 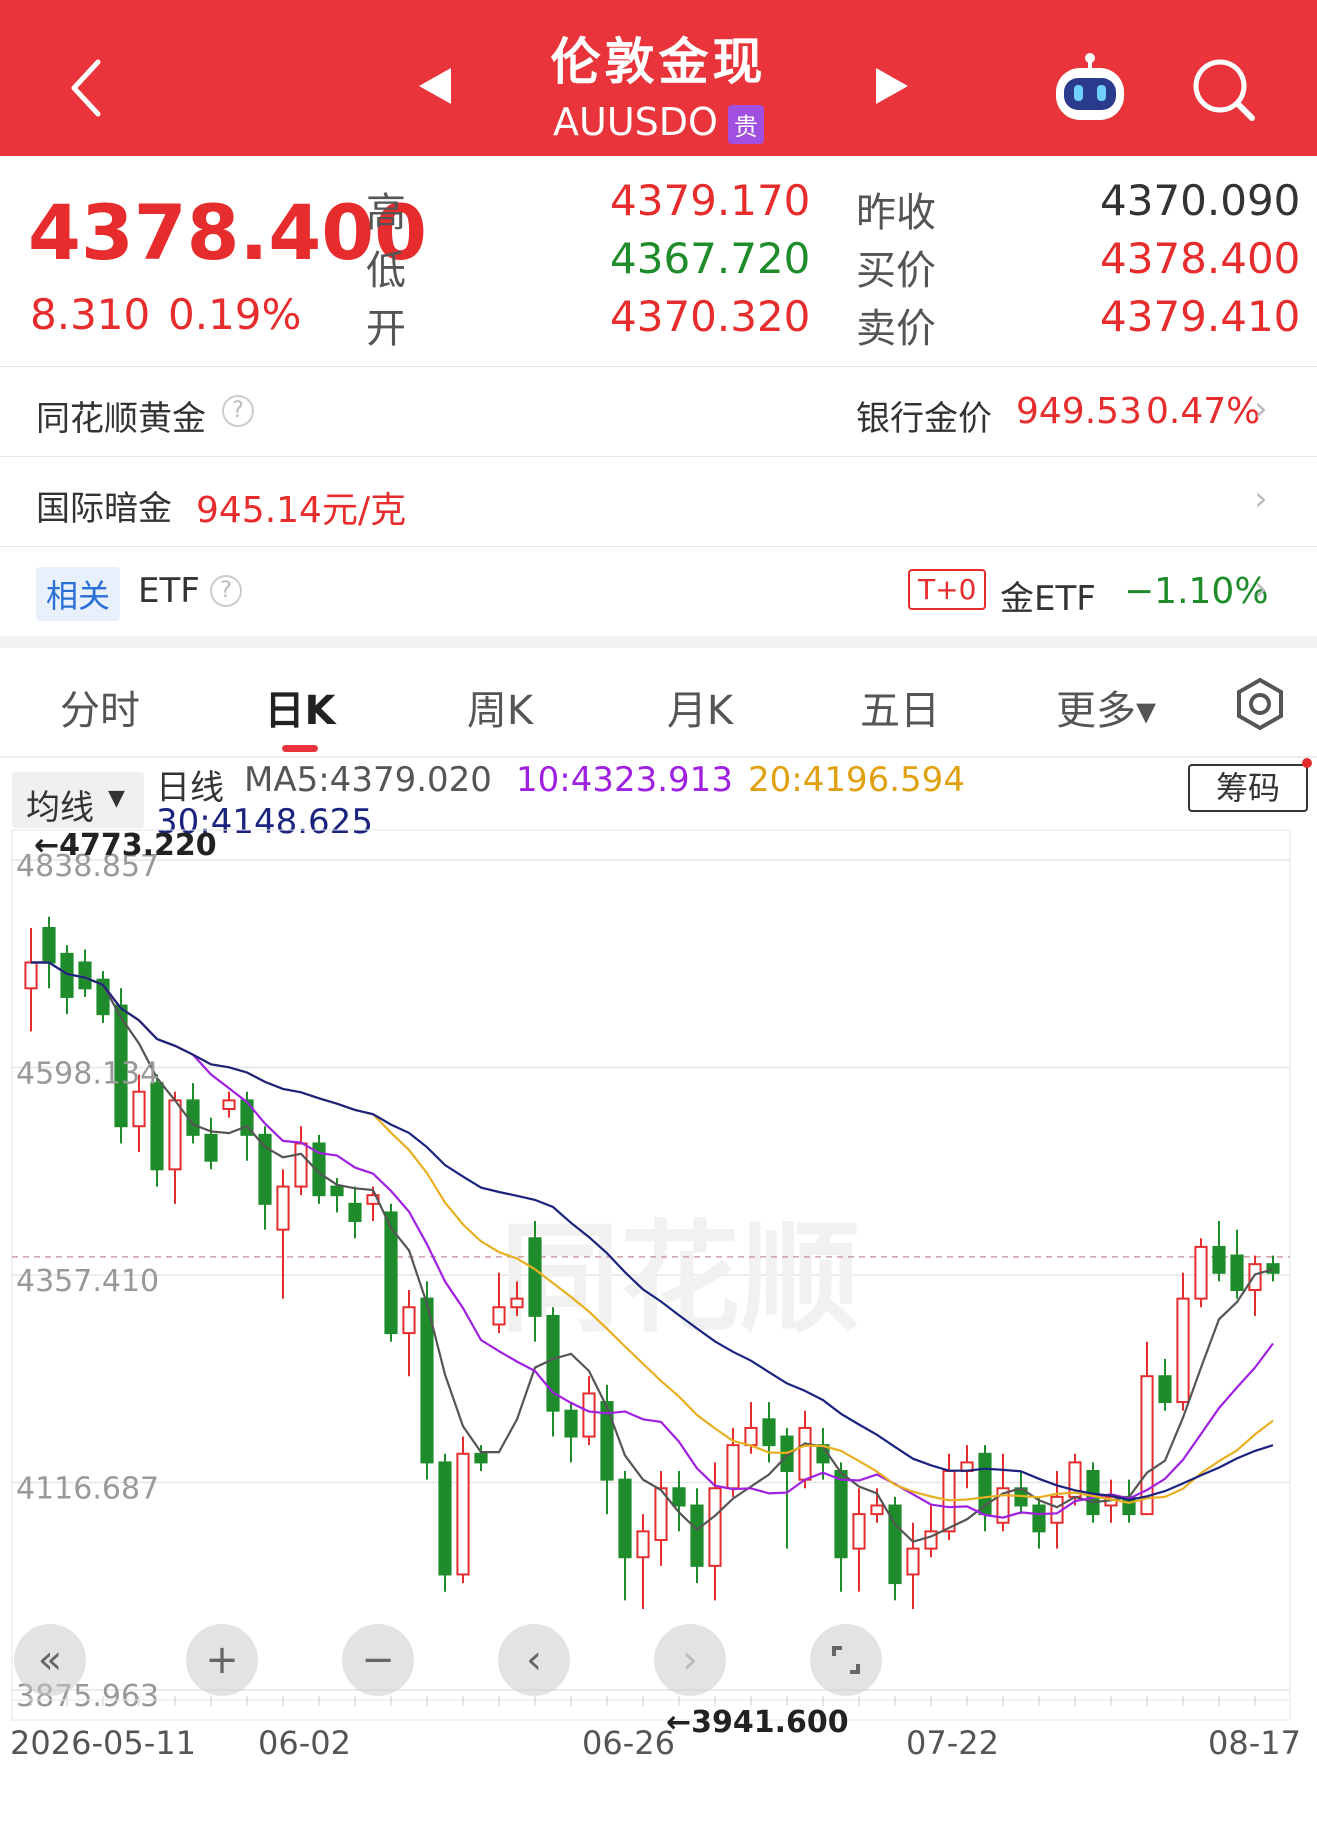 What do you see at coordinates (924, 419) in the screenshot?
I see `bank-gold-label: 银行金价` at bounding box center [924, 419].